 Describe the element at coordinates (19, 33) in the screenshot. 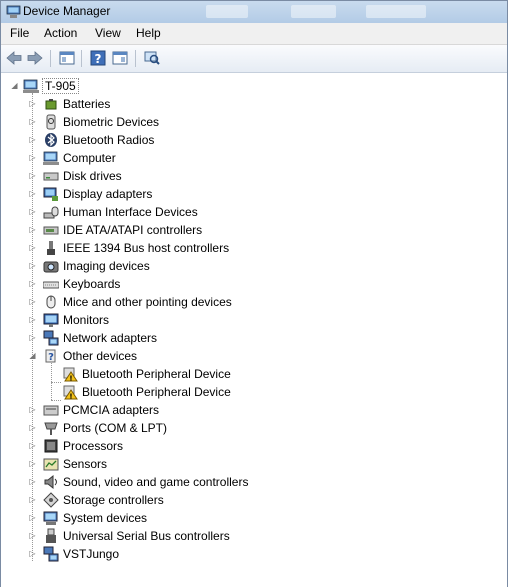

I see `menu-file: File` at that location.